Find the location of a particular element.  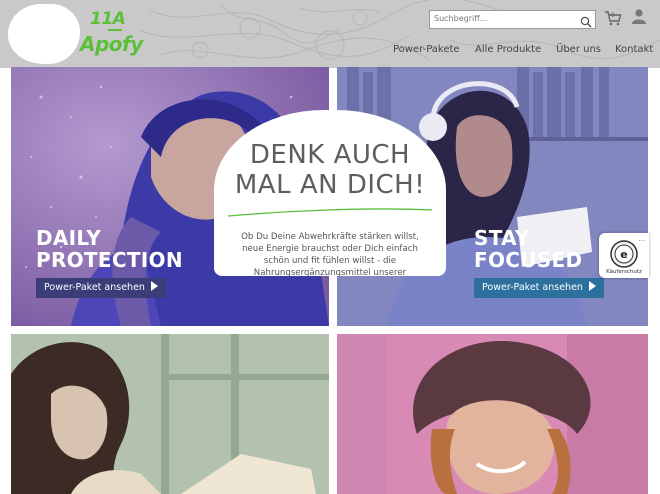

bubble-title: DENK AUCH MAL AN DICH! is located at coordinates (330, 170).